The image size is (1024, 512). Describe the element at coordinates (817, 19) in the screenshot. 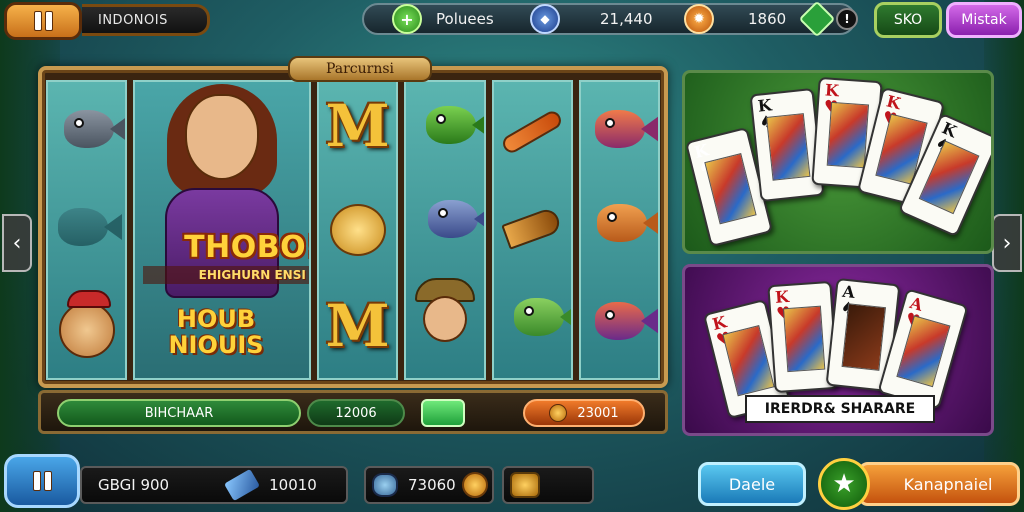

I see `shield-icon` at that location.